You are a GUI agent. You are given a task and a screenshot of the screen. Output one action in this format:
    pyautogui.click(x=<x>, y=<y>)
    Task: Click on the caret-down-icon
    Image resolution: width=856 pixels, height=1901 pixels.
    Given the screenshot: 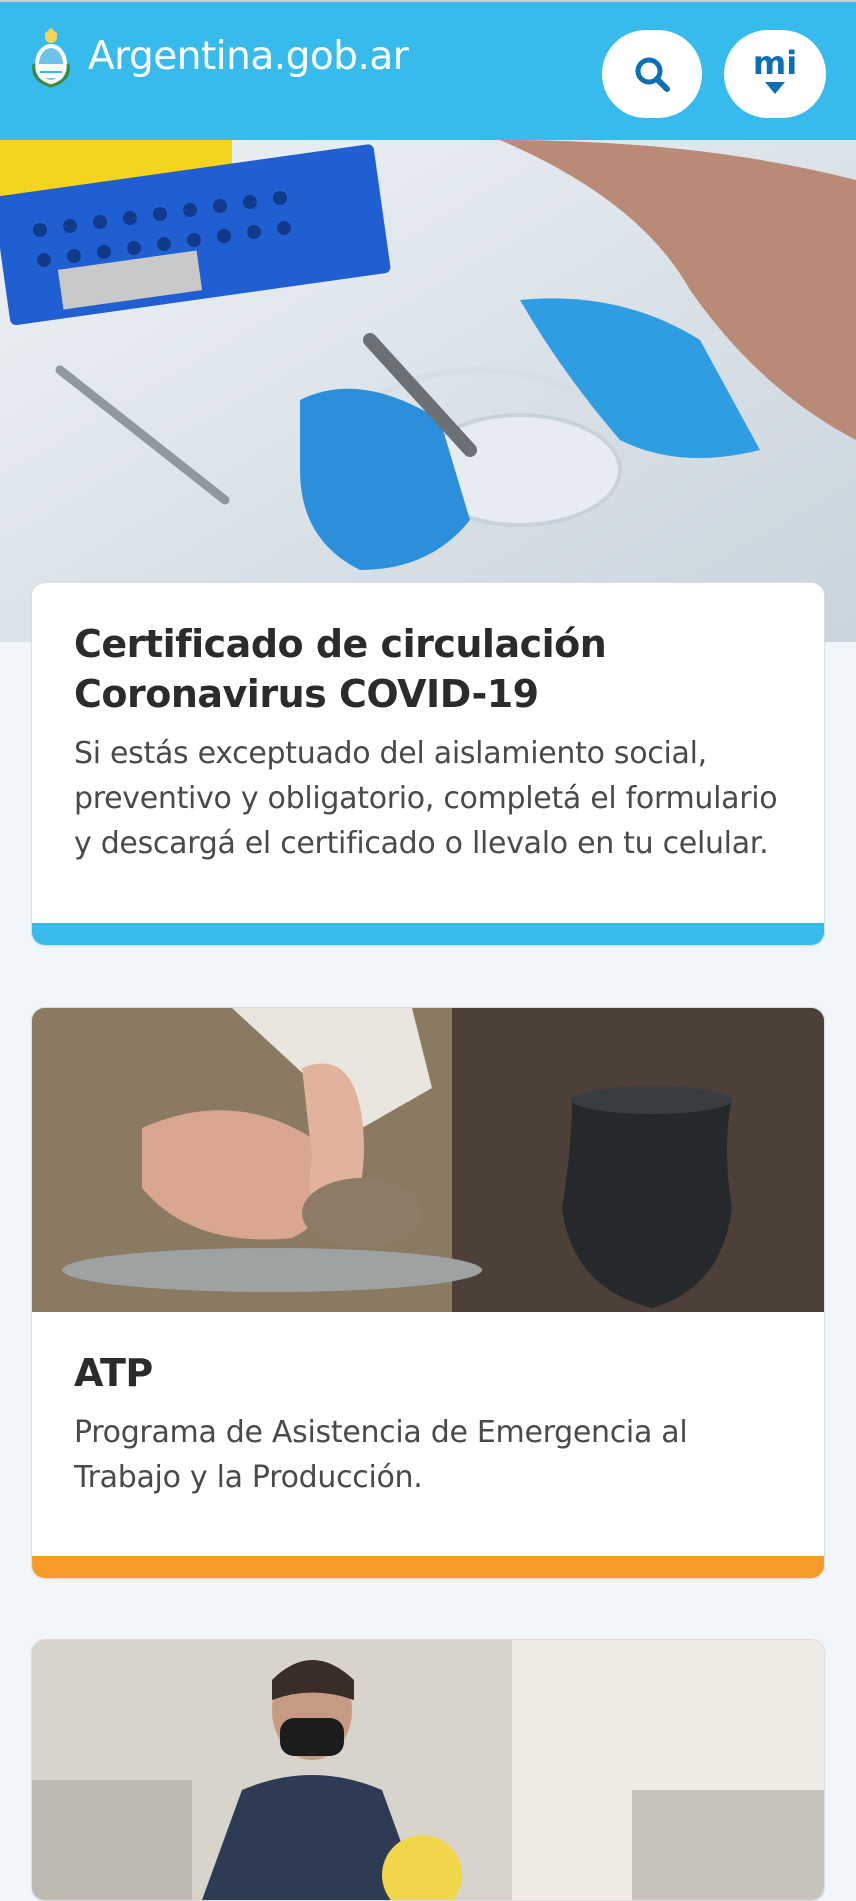 What is the action you would take?
    pyautogui.click(x=775, y=88)
    